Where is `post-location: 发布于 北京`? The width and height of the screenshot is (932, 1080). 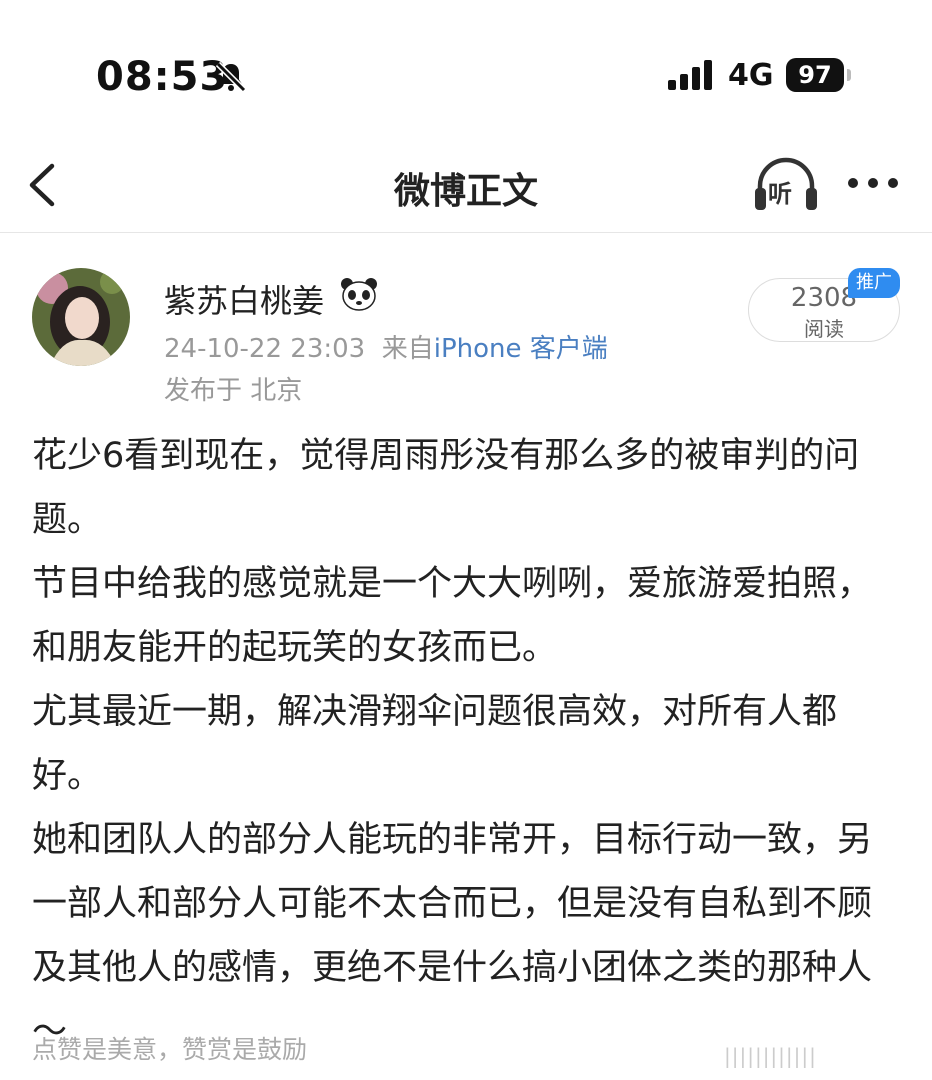
post-location: 发布于 北京 is located at coordinates (233, 391).